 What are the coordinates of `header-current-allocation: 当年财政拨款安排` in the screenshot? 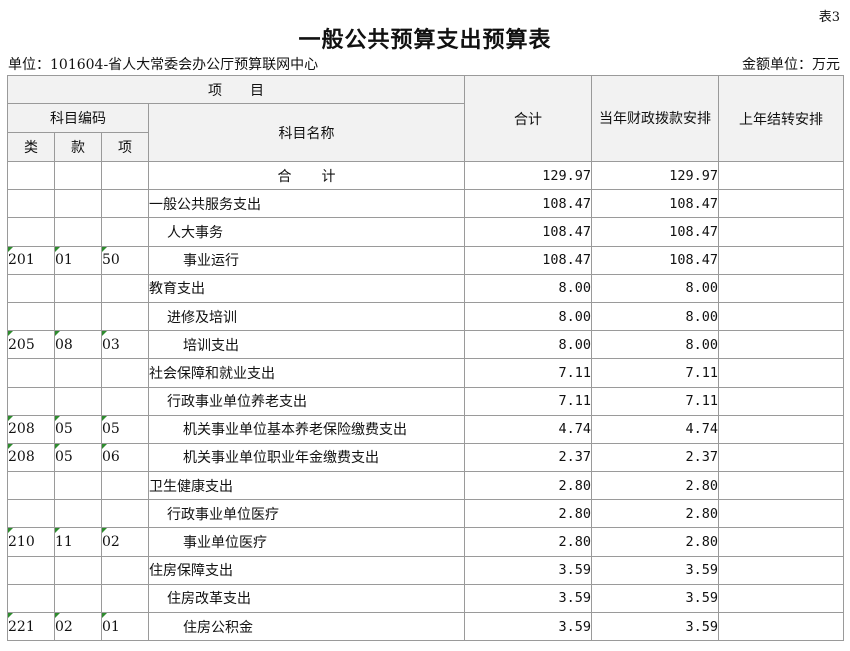 It's located at (655, 118).